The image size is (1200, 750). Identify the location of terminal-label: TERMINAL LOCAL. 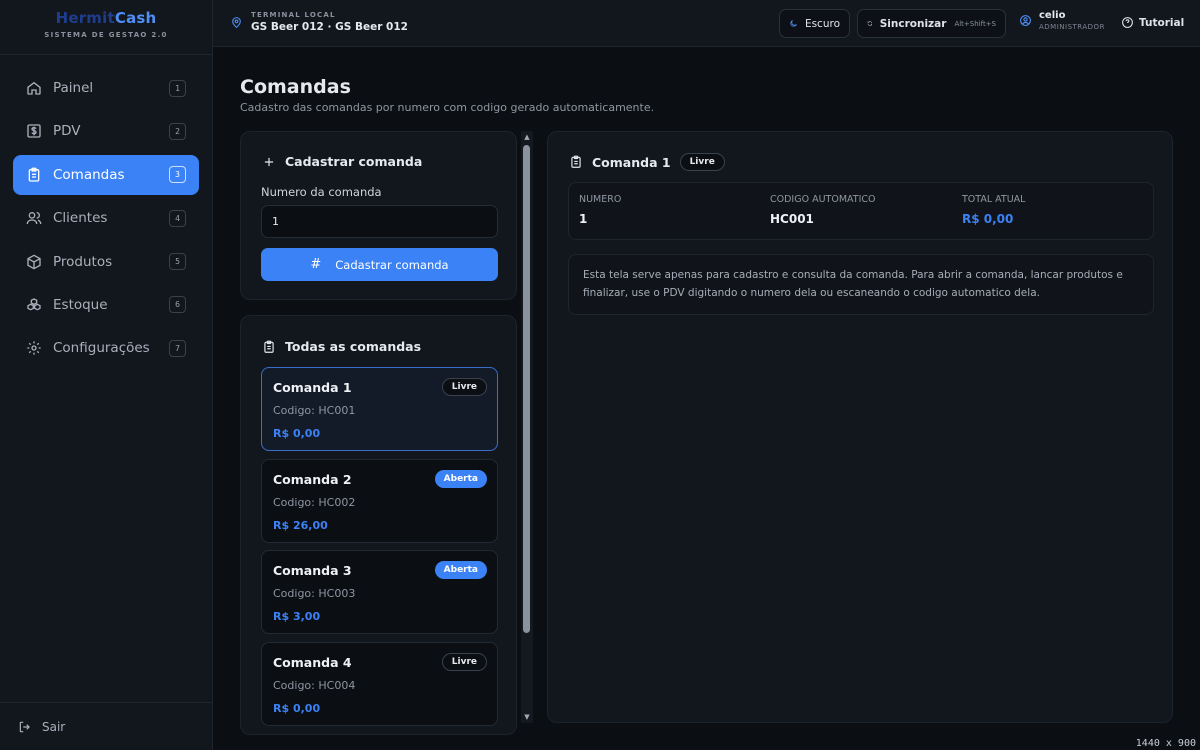
(293, 15).